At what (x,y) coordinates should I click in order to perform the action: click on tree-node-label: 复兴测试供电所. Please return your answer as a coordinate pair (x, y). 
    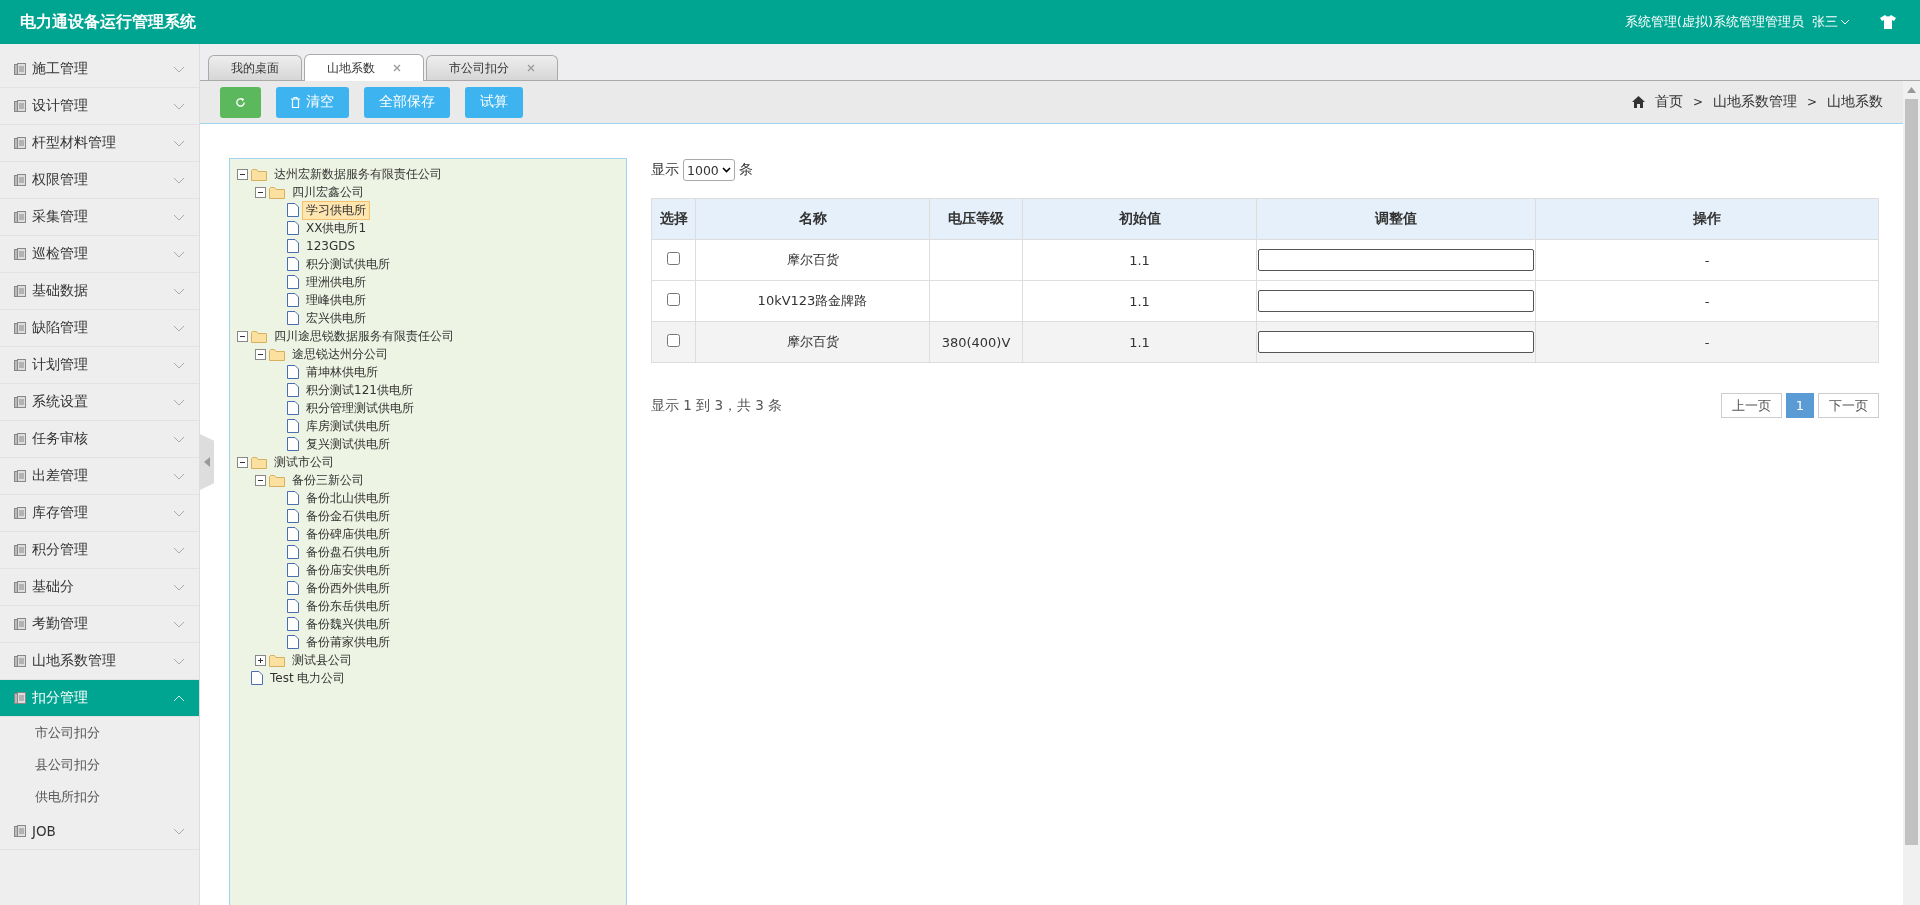
    Looking at the image, I should click on (348, 444).